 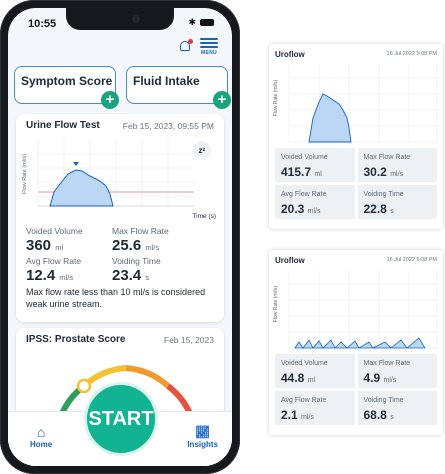 I want to click on symptom-score-tile: Symptom Score +, so click(x=66, y=87).